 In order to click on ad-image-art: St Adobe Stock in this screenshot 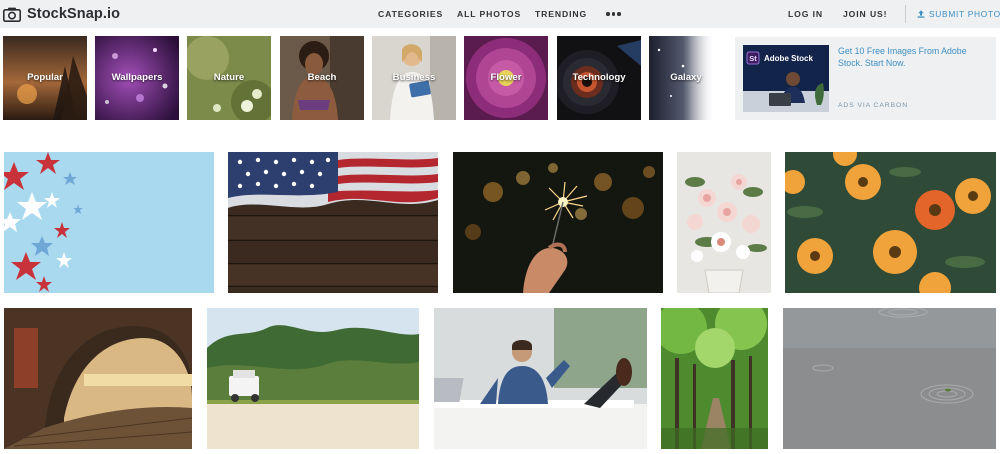, I will do `click(786, 78)`.